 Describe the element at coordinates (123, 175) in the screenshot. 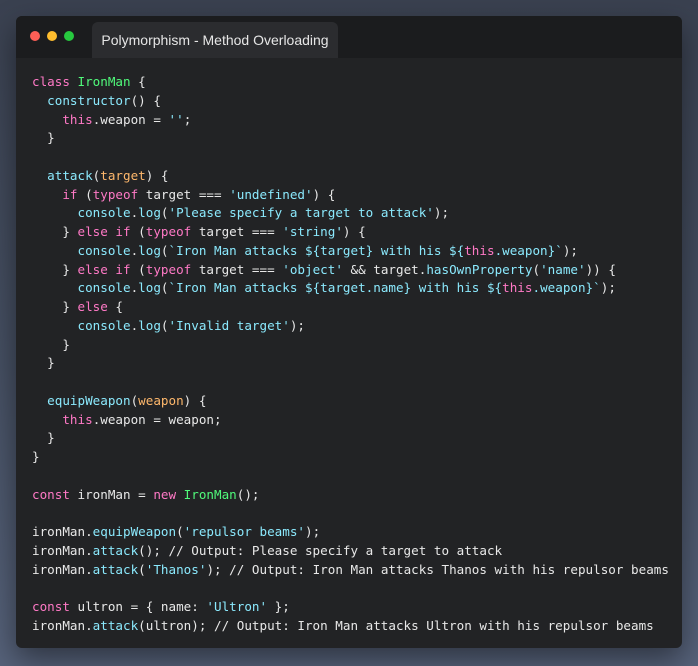

I see `param-token: target` at that location.